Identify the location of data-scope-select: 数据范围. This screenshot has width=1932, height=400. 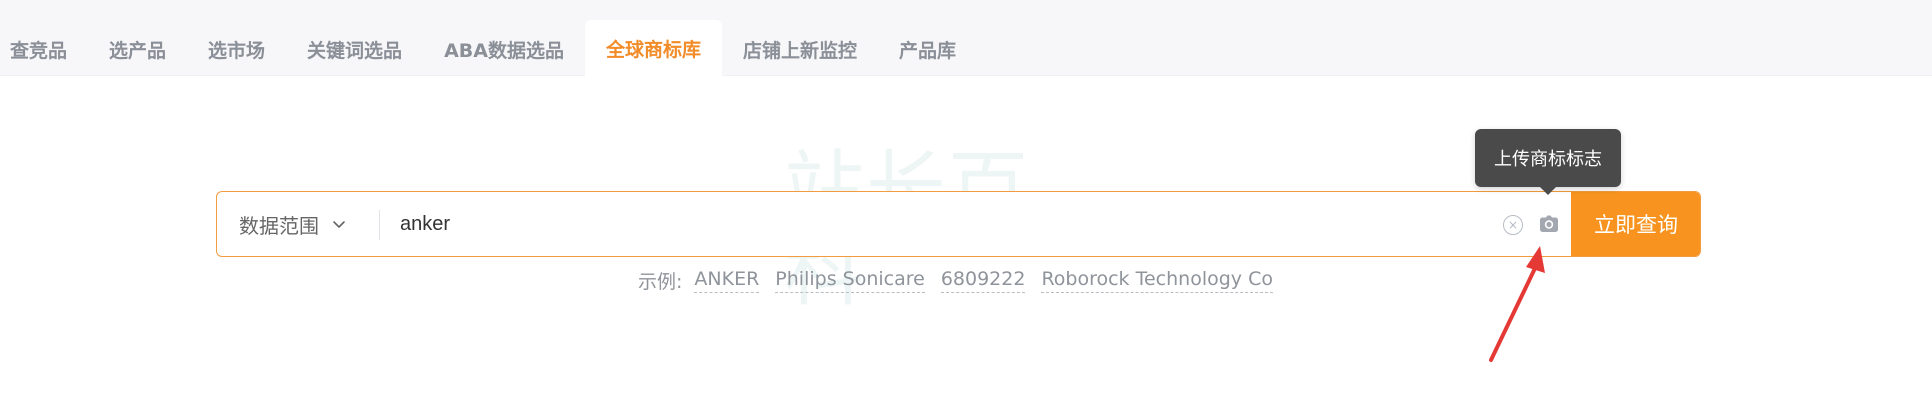
(298, 224).